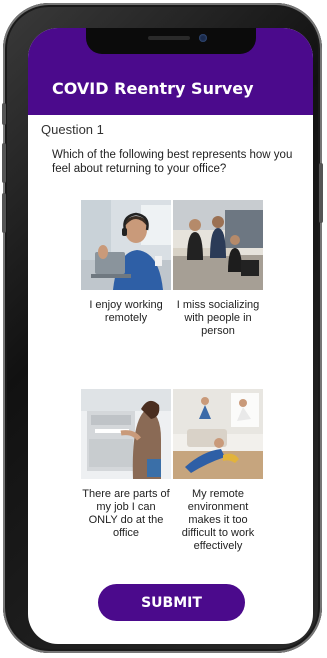  What do you see at coordinates (126, 434) in the screenshot?
I see `office-printer-photo` at bounding box center [126, 434].